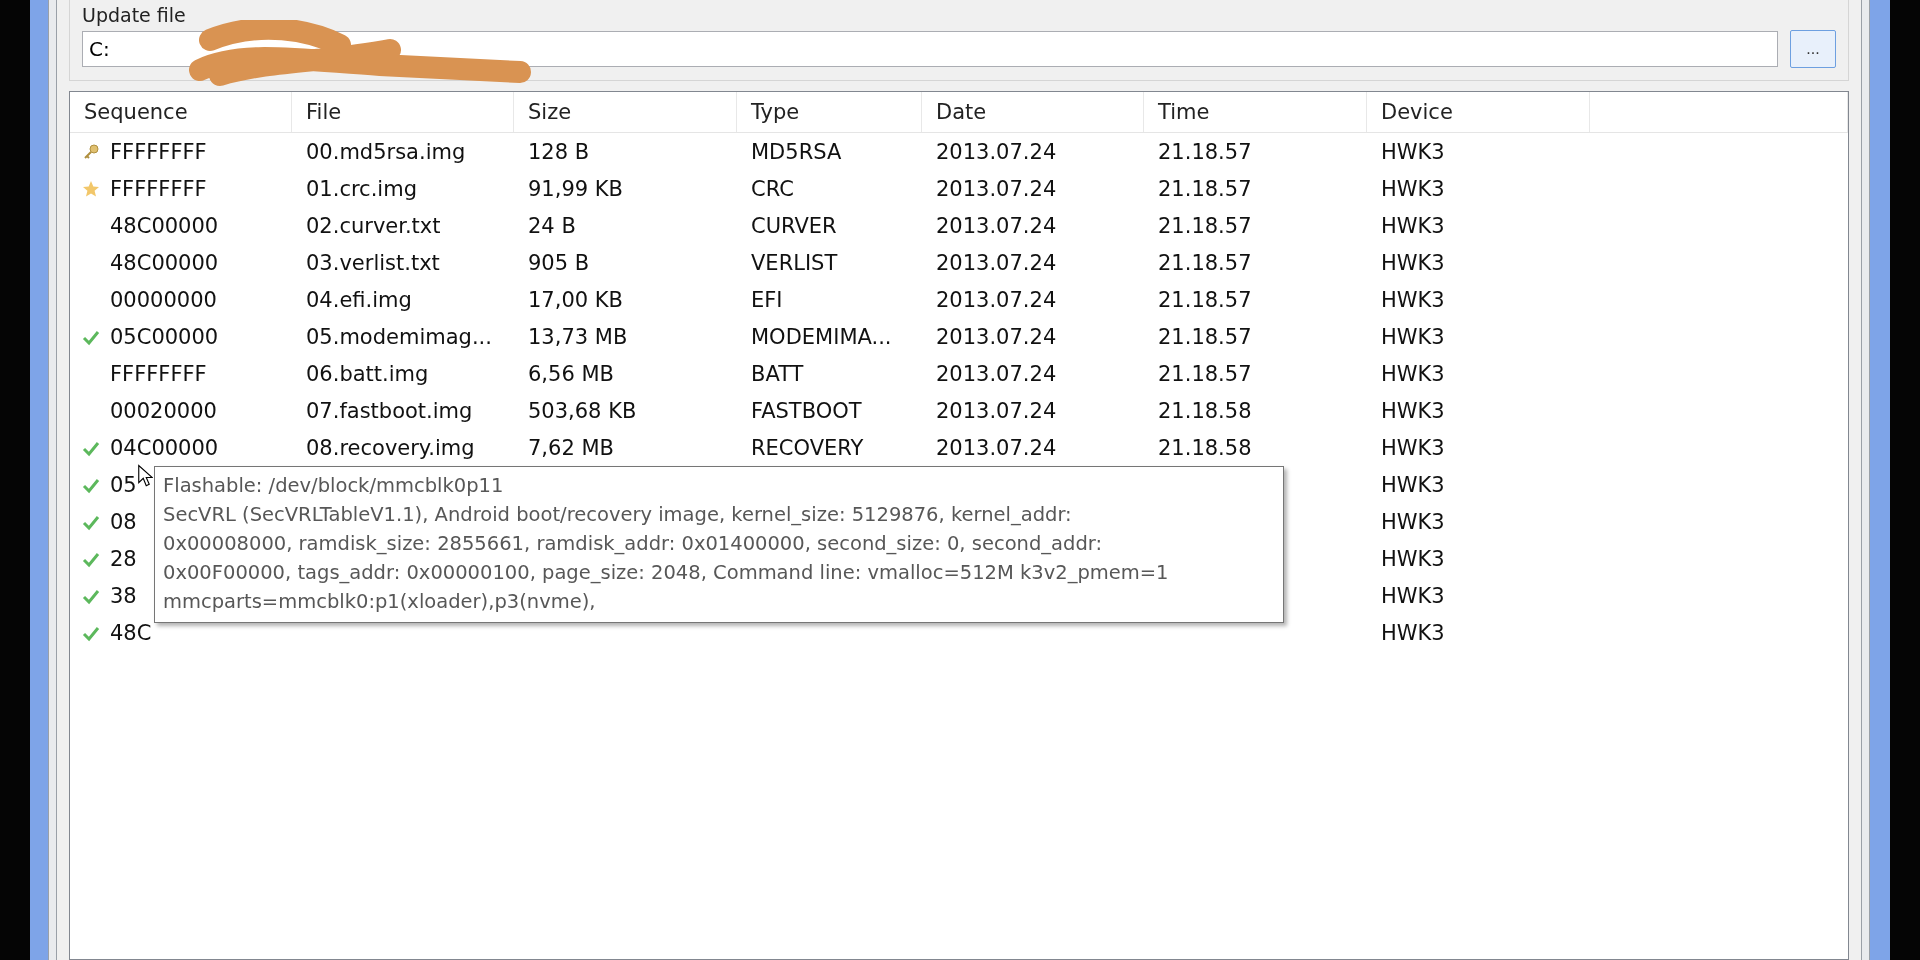  Describe the element at coordinates (575, 188) in the screenshot. I see `table-cell-text: 91,99 KB` at that location.